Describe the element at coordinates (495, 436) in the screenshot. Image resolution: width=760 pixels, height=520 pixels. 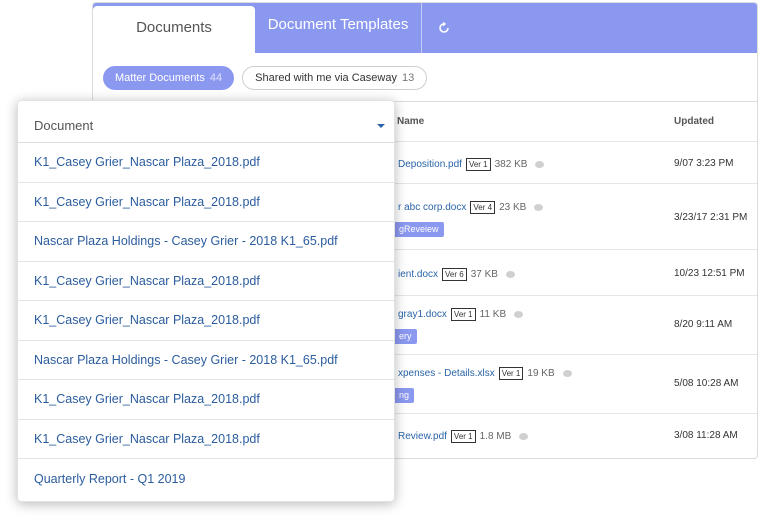
I see `file-size: 1.8 MB` at that location.